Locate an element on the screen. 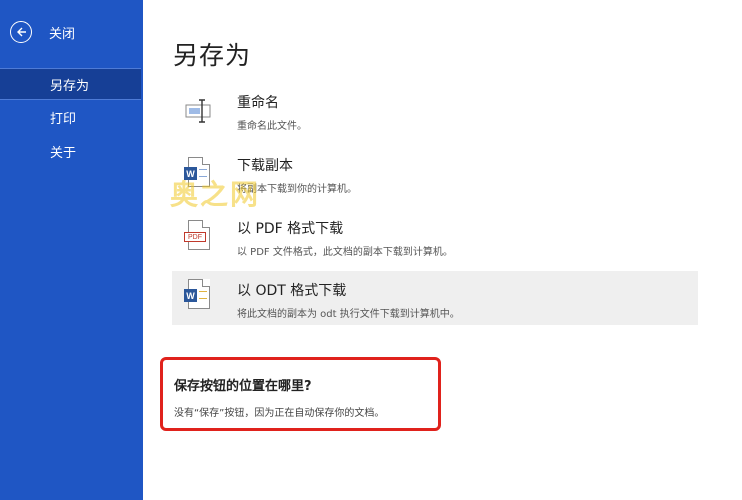  option-desc: 重命名此文件。 is located at coordinates (272, 126).